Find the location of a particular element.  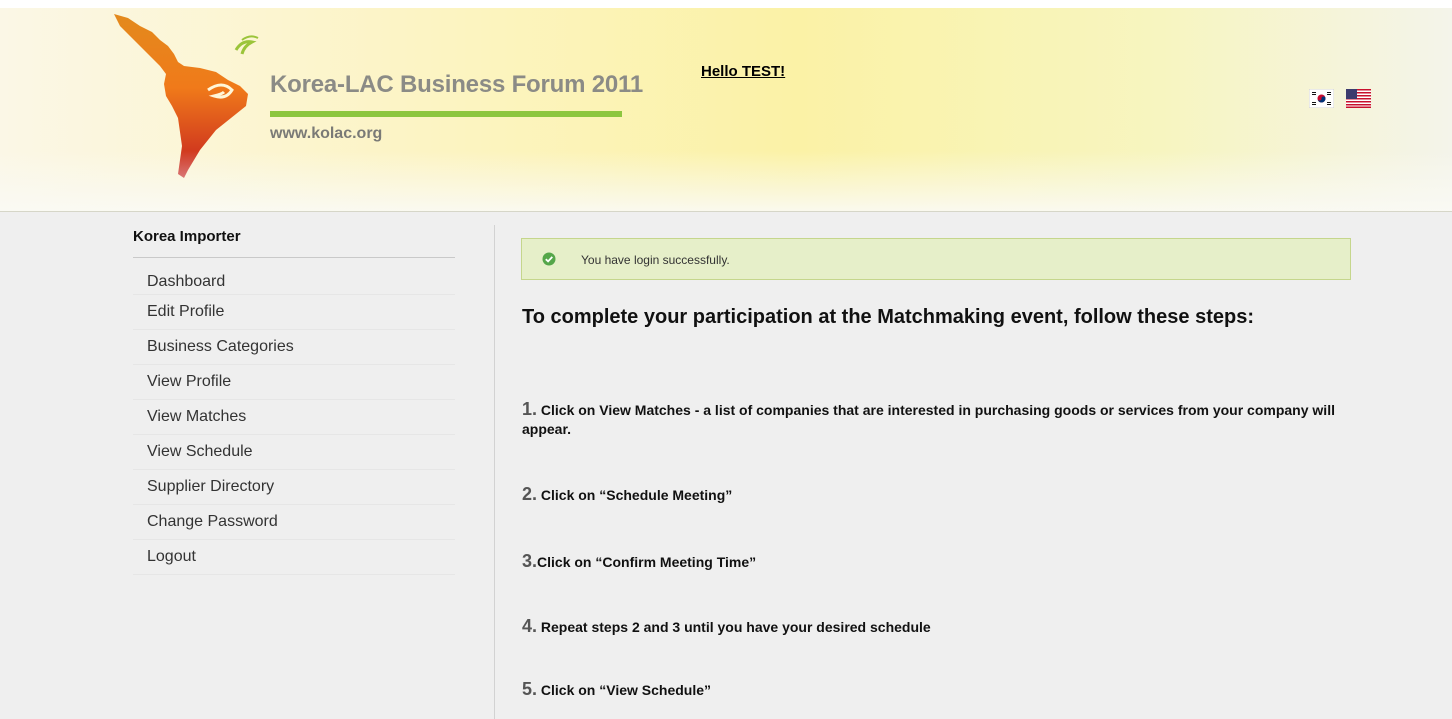

step-2: 2. Click on “Schedule Meeting” is located at coordinates (937, 495).